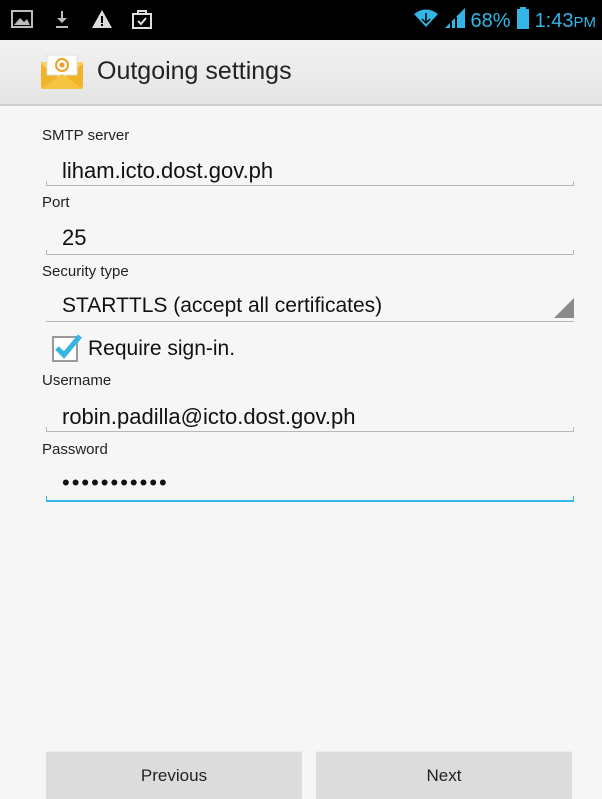  I want to click on previous-button: Previous, so click(174, 775).